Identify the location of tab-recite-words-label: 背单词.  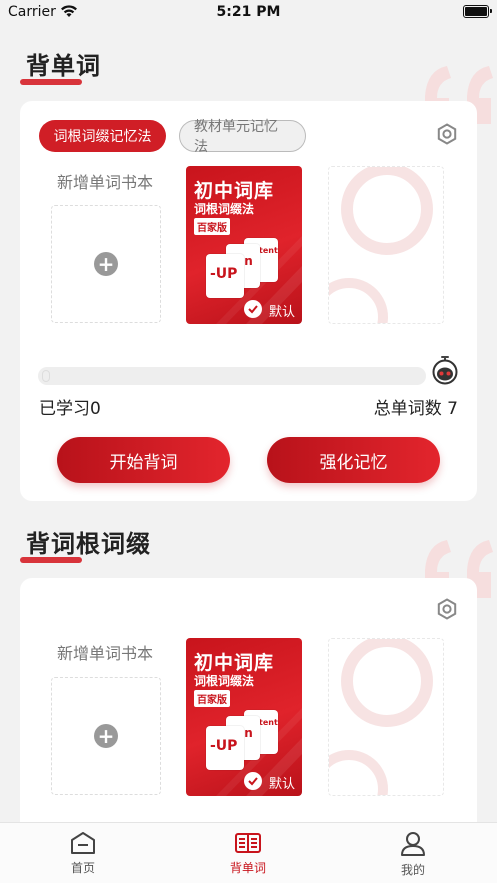
(247, 868).